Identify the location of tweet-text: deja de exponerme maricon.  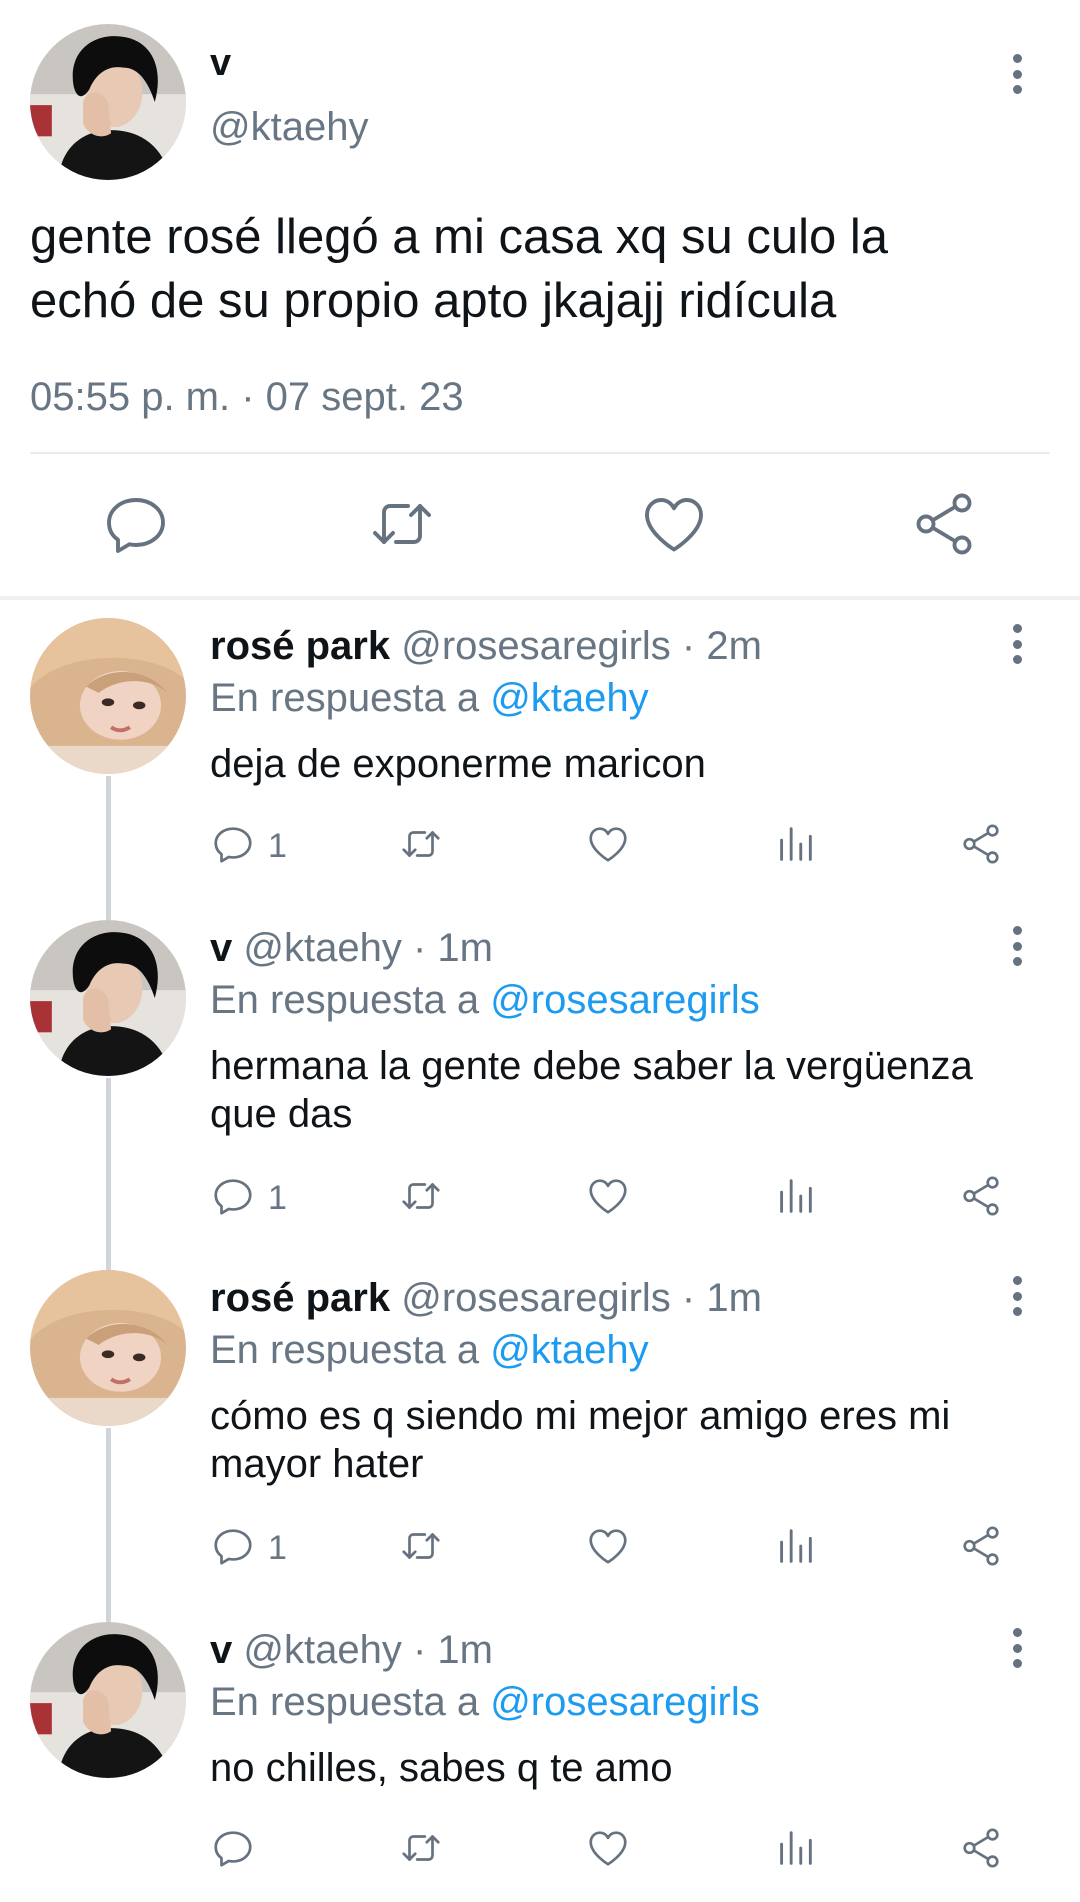
(625, 764).